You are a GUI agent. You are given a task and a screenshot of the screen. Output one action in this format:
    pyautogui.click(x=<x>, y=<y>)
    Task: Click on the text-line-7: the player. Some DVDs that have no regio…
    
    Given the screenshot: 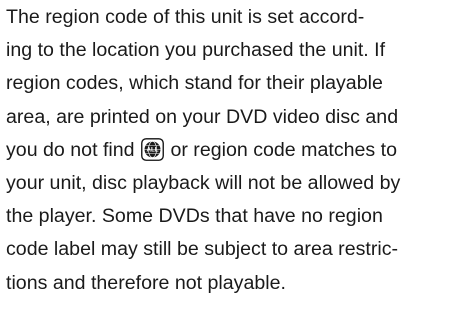 What is the action you would take?
    pyautogui.click(x=194, y=216)
    